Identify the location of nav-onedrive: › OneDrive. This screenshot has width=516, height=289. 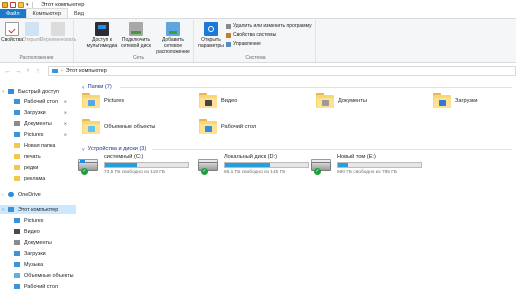
(38, 194).